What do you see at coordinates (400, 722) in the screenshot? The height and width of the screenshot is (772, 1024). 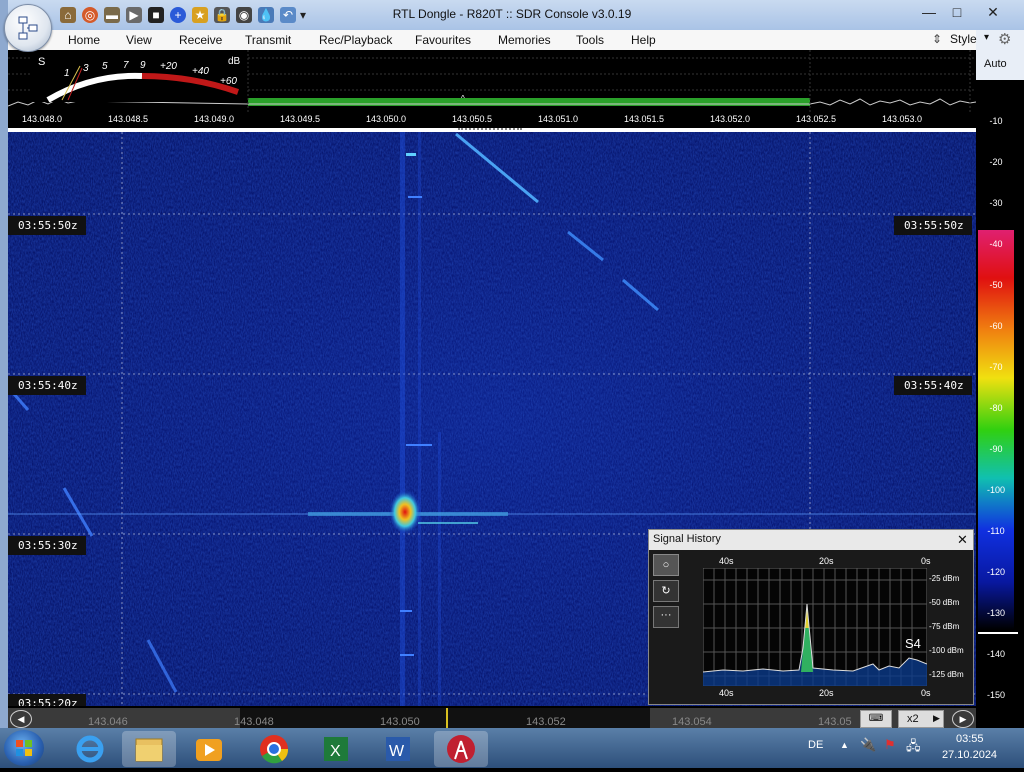 I see `band-freq-label: 143.050` at bounding box center [400, 722].